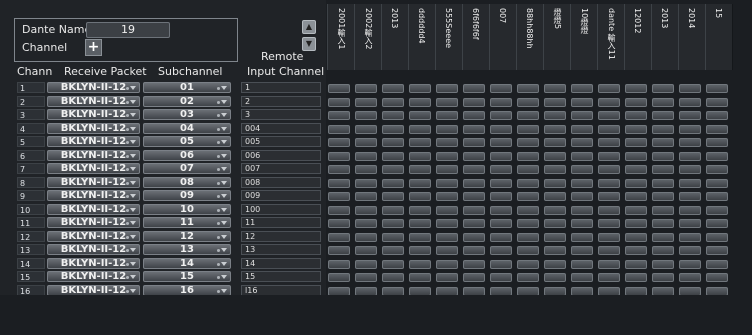 The width and height of the screenshot is (752, 335). I want to click on remote-channel-header: 15, so click(719, 37).